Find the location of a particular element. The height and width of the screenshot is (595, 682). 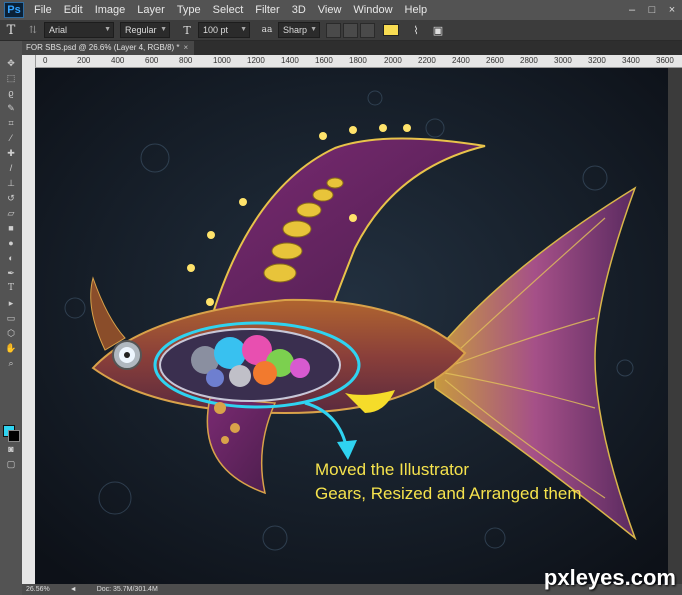

hand-tool-icon: ✋ is located at coordinates (11, 348).